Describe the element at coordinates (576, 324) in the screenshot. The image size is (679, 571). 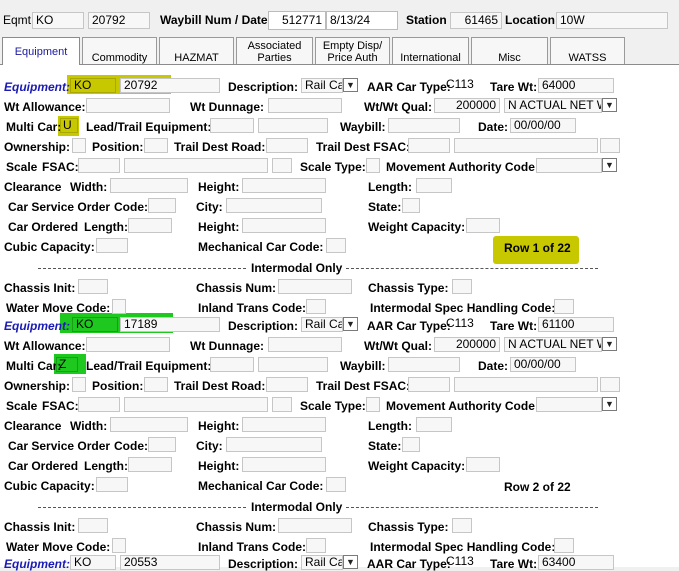
I see `tare-wt-field: 61100` at that location.